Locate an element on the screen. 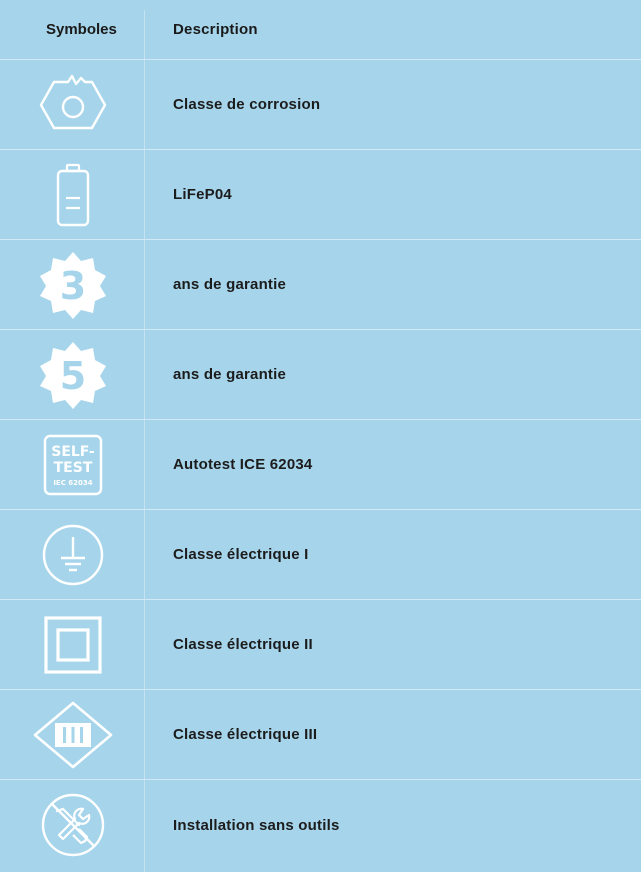  self-test-icon: SELF- TEST IEC 62034 is located at coordinates (72, 464).